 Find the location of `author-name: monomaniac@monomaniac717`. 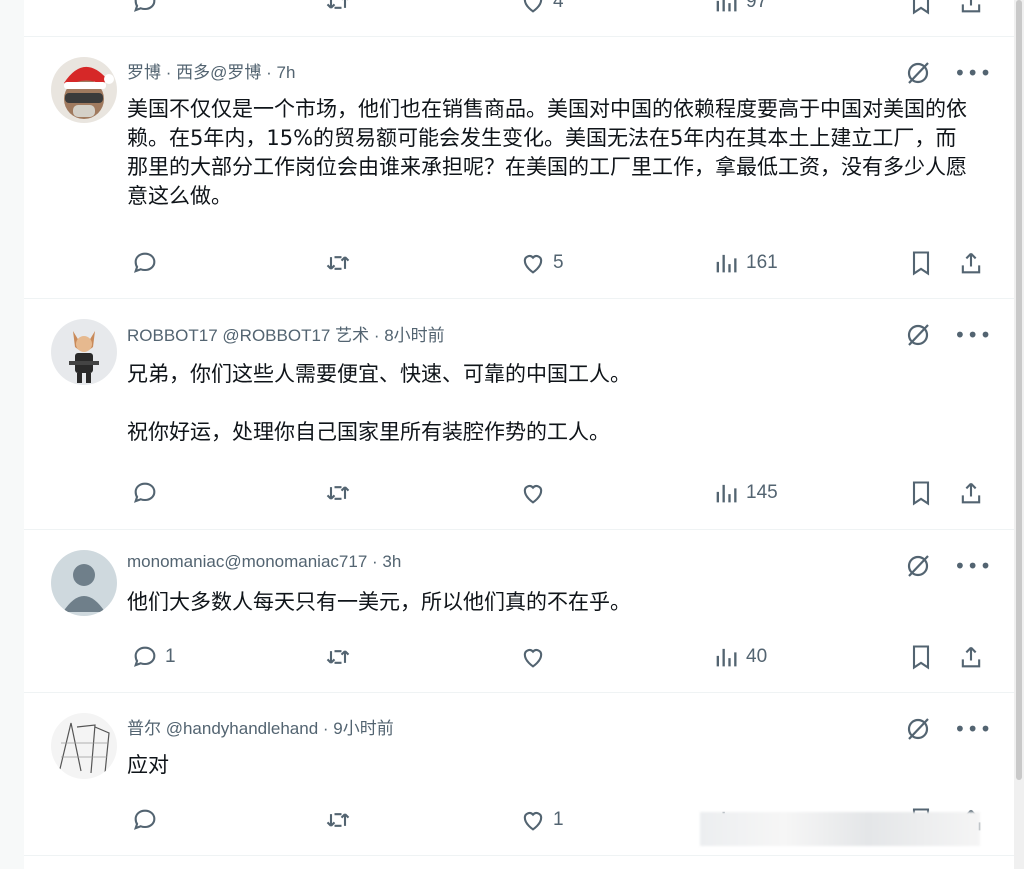

author-name: monomaniac@monomaniac717 is located at coordinates (247, 561).